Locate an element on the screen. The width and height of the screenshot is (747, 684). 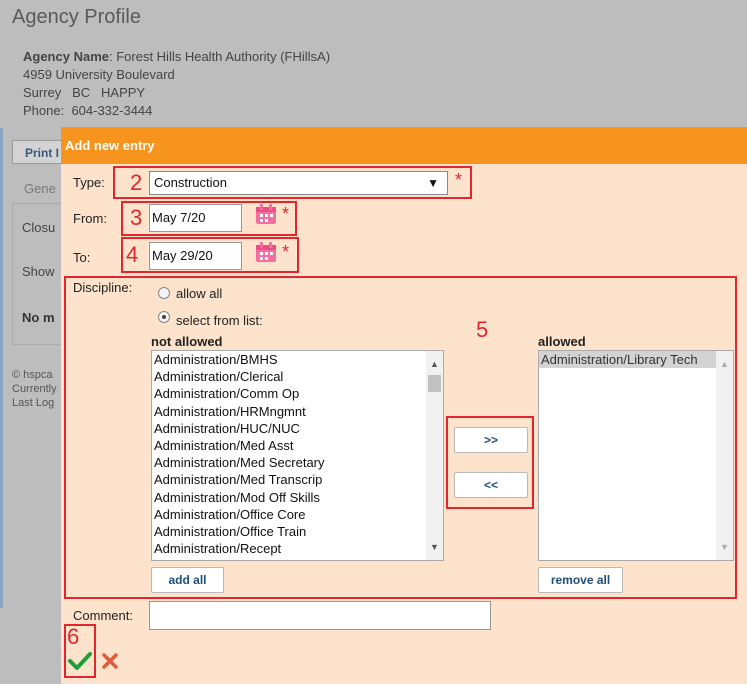
annotation-number-type: 2 is located at coordinates (136, 182).